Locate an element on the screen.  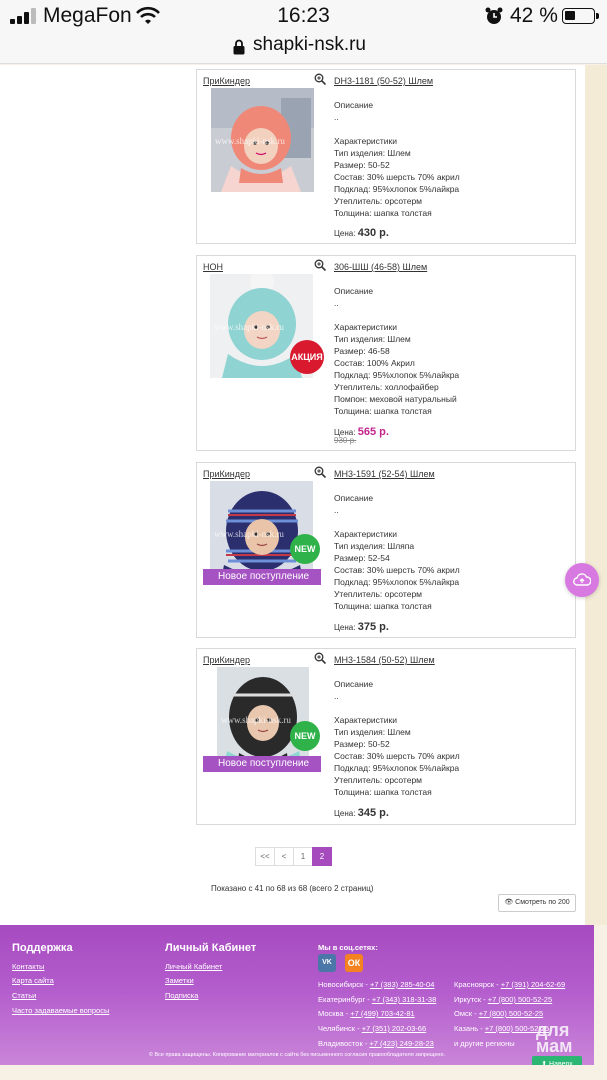
lock-icon is located at coordinates (239, 47).